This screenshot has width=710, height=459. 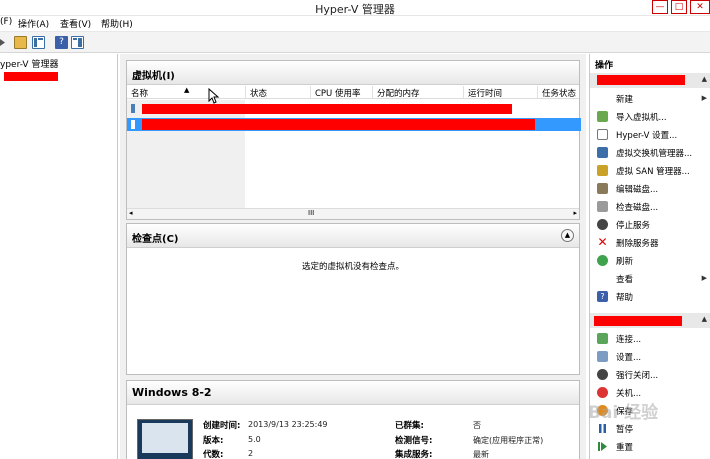 I want to click on toolbar: ?, so click(x=355, y=42).